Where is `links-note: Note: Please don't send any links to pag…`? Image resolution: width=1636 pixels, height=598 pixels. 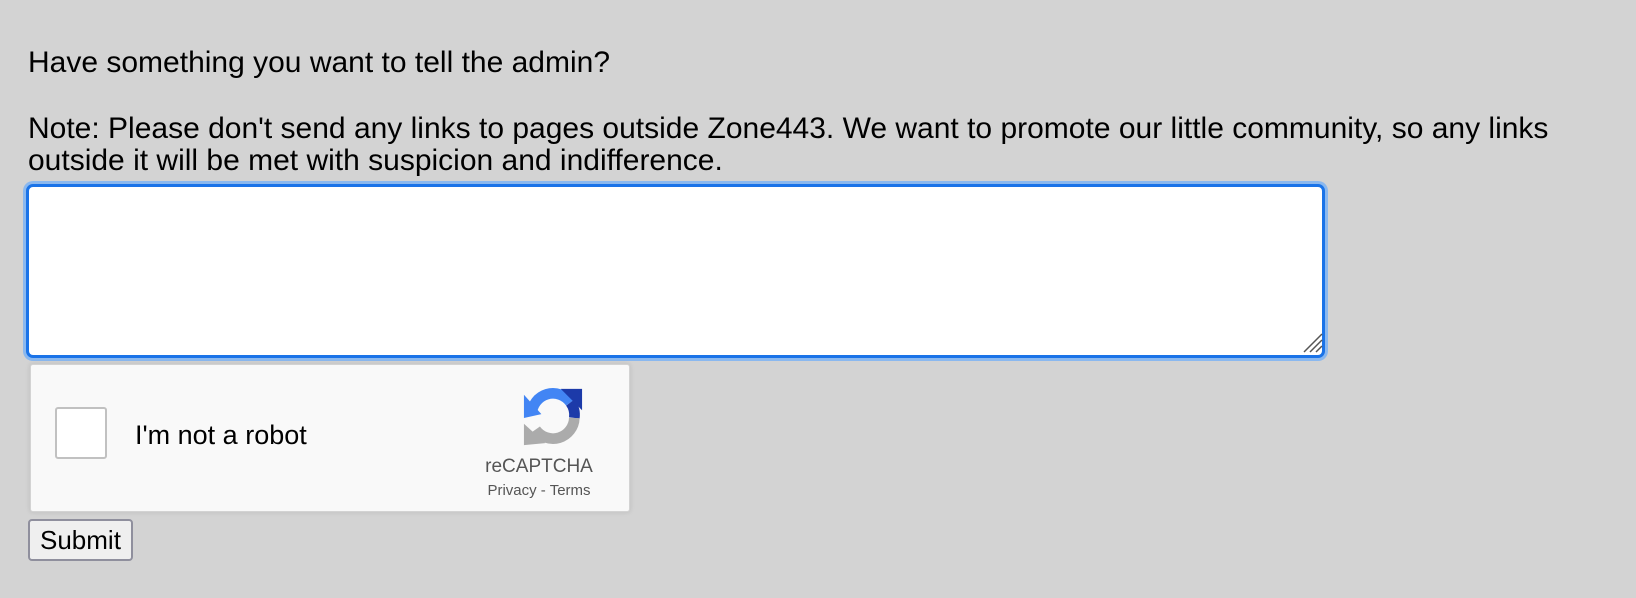
links-note: Note: Please don't send any links to pag… is located at coordinates (788, 144).